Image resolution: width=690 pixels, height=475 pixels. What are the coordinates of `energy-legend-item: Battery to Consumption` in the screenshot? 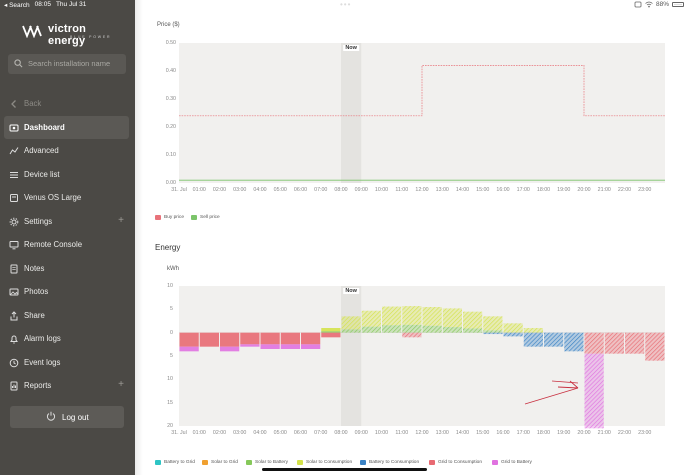 It's located at (389, 462).